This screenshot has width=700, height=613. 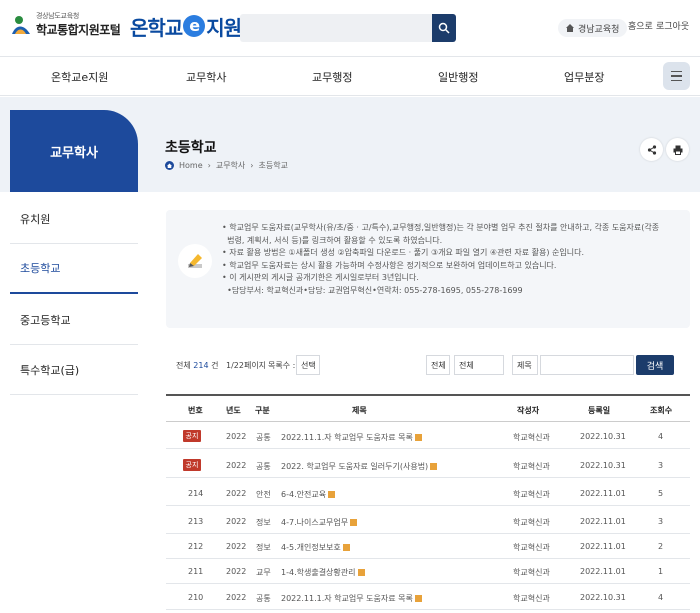 I want to click on cell-views: 1, so click(x=661, y=571).